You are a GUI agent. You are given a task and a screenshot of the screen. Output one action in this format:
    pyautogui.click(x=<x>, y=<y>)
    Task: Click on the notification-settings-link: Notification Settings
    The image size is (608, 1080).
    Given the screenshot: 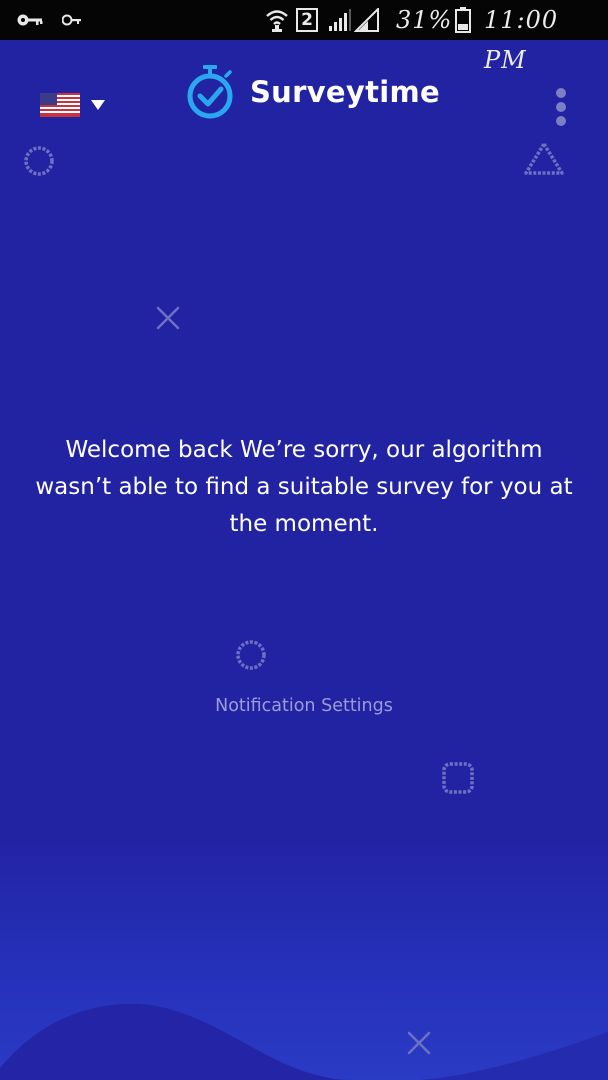 What is the action you would take?
    pyautogui.click(x=304, y=706)
    